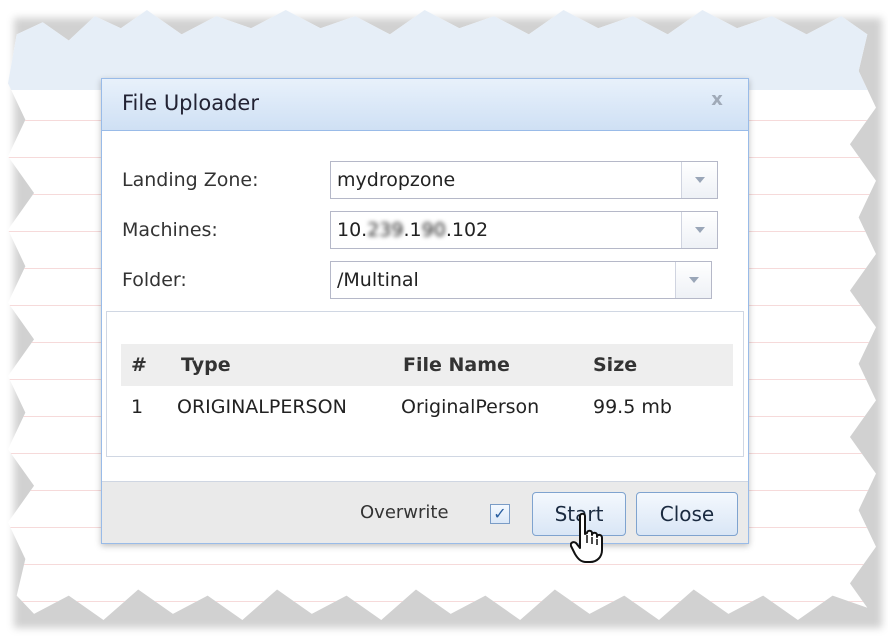  What do you see at coordinates (524, 230) in the screenshot?
I see `machines-select: 10.239.190.102` at bounding box center [524, 230].